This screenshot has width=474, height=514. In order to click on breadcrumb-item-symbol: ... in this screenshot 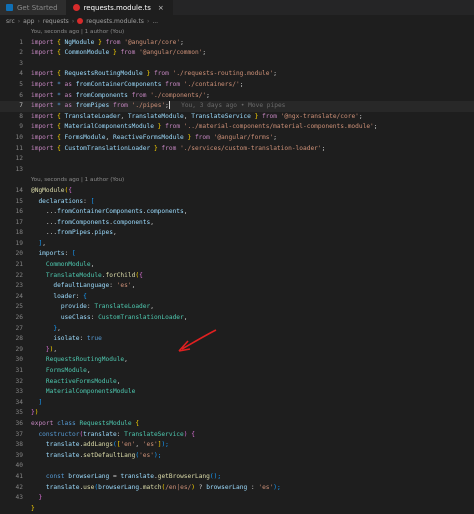, I will do `click(155, 21)`.